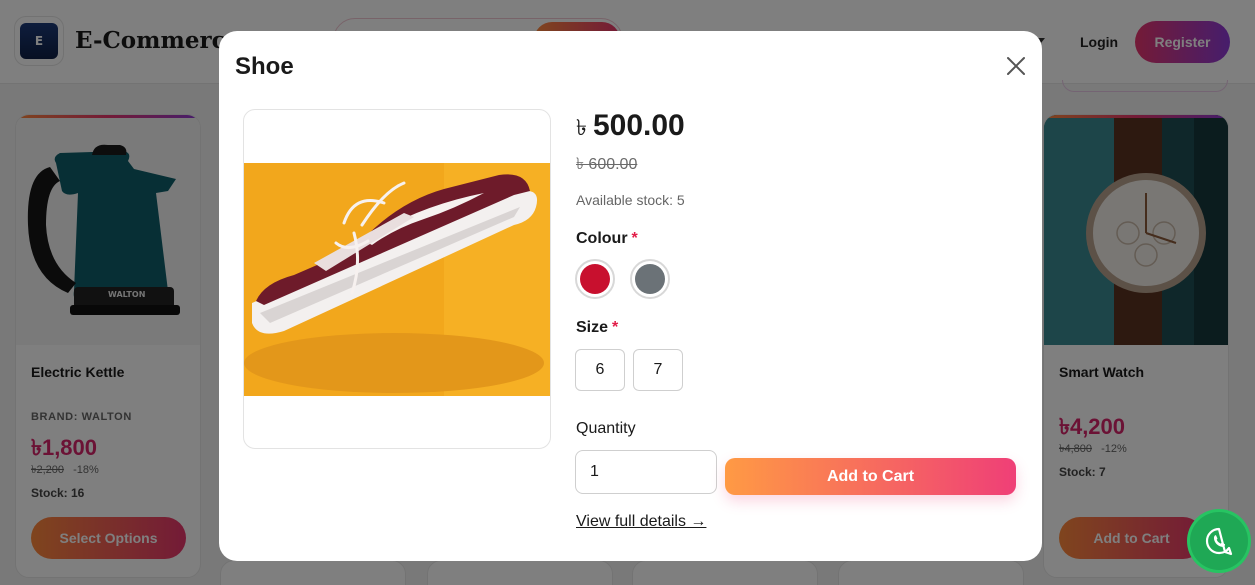 Image resolution: width=1255 pixels, height=585 pixels. Describe the element at coordinates (646, 472) in the screenshot. I see `quantity-input` at that location.